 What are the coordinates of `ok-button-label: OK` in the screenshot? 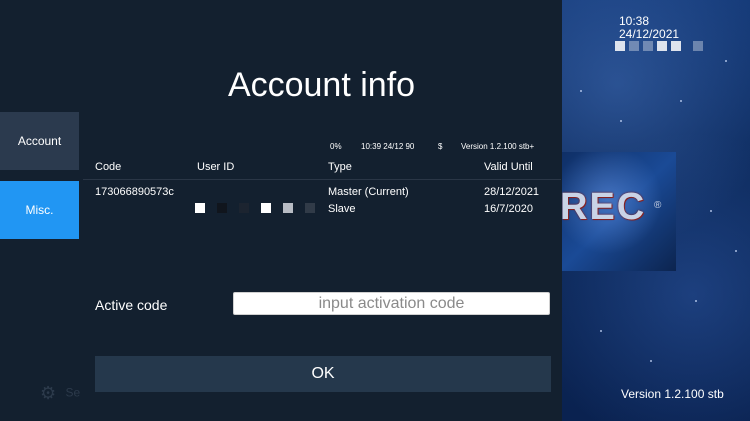 It's located at (323, 373).